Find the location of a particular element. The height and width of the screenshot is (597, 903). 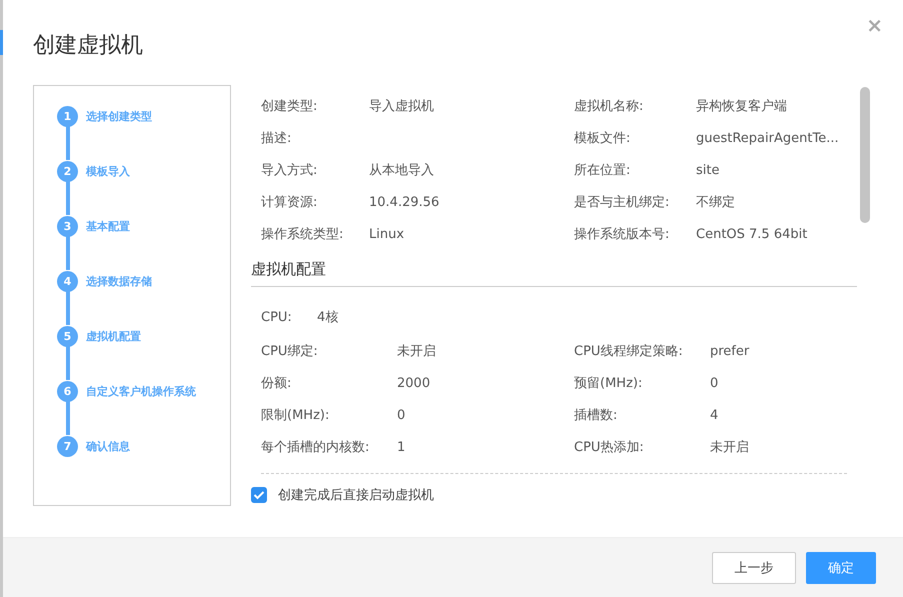

field-label: 所在位置: is located at coordinates (603, 170).